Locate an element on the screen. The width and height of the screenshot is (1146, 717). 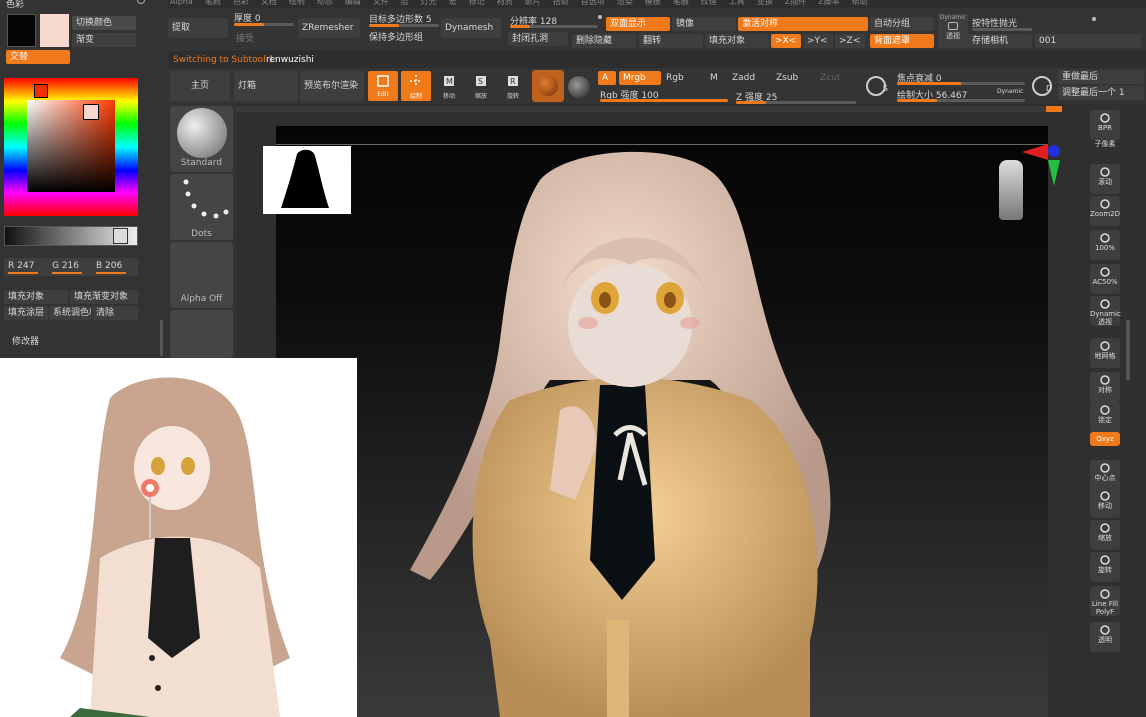
fill-gradient-object-button: 填充渐变对象 is located at coordinates (104, 297).